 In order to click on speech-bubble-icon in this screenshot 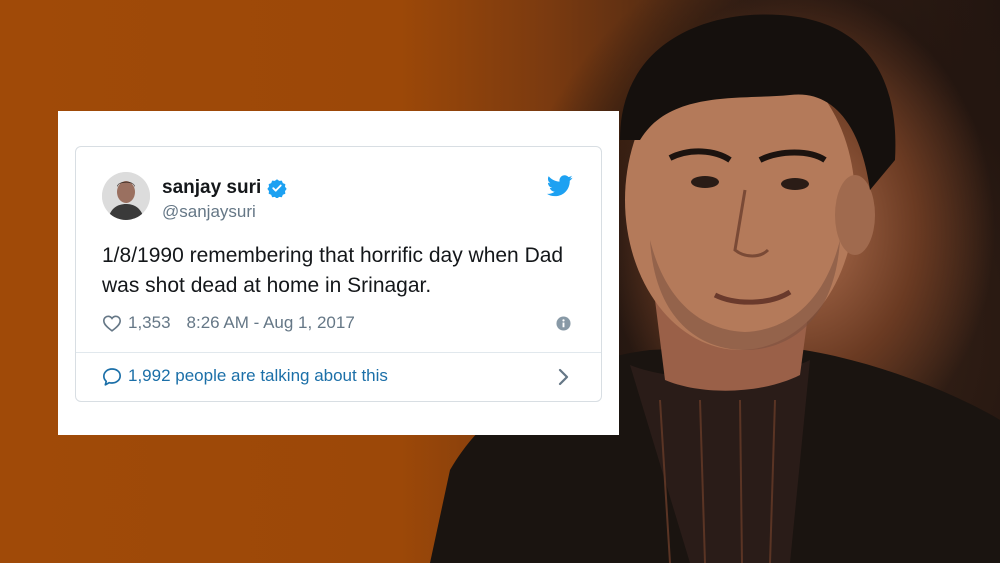, I will do `click(112, 376)`.